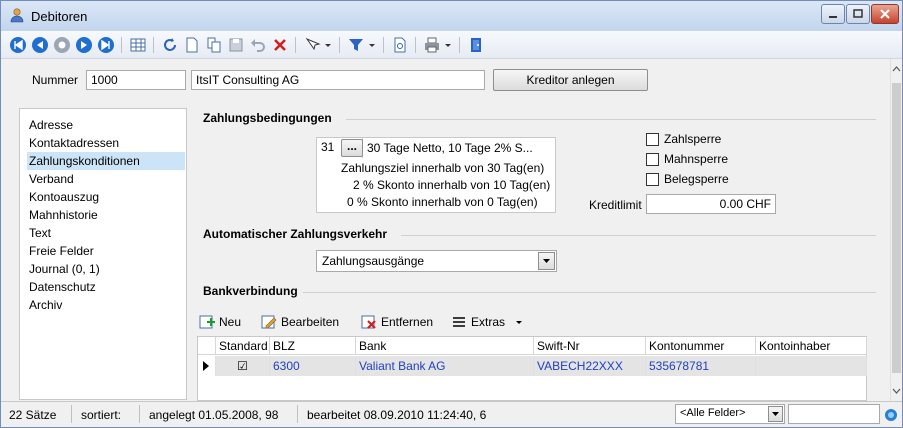  Describe the element at coordinates (59, 16) in the screenshot. I see `window-title: Debitoren` at that location.